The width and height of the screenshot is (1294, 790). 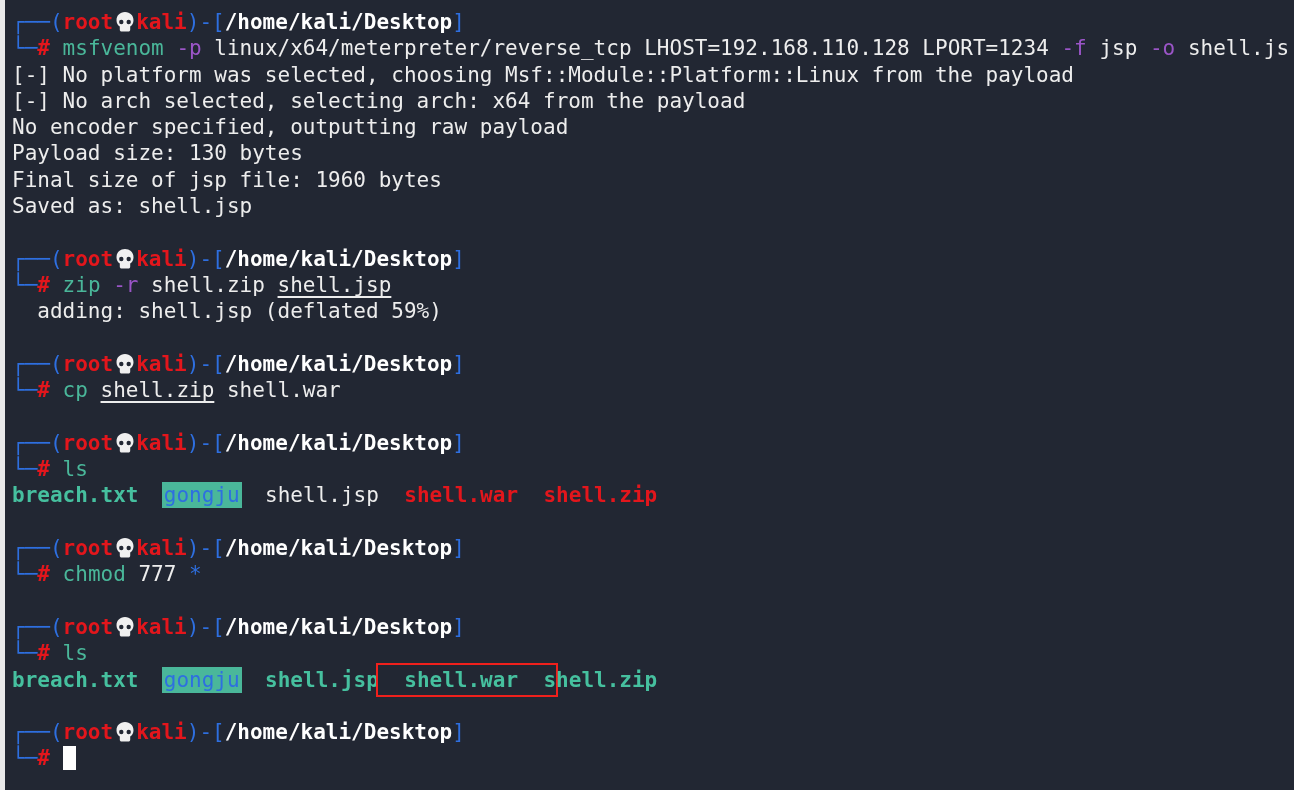 I want to click on output-line: Final size of jsp file: 1960 bytes, so click(x=227, y=180).